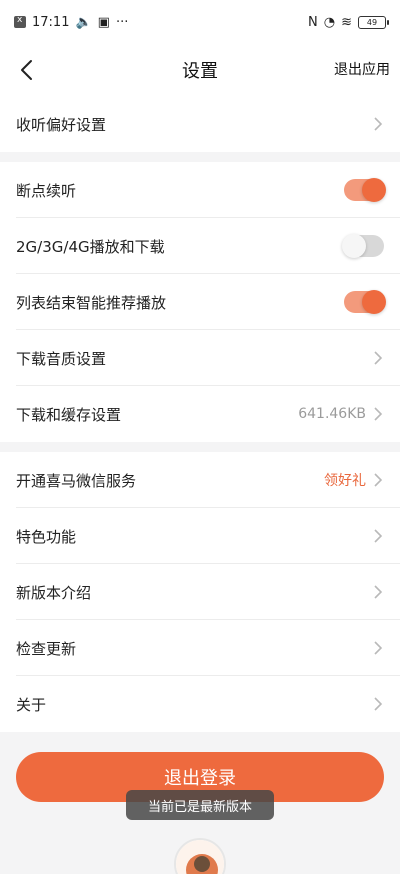 This screenshot has height=874, width=400. I want to click on row-label: 收听偏好设置, so click(61, 124).